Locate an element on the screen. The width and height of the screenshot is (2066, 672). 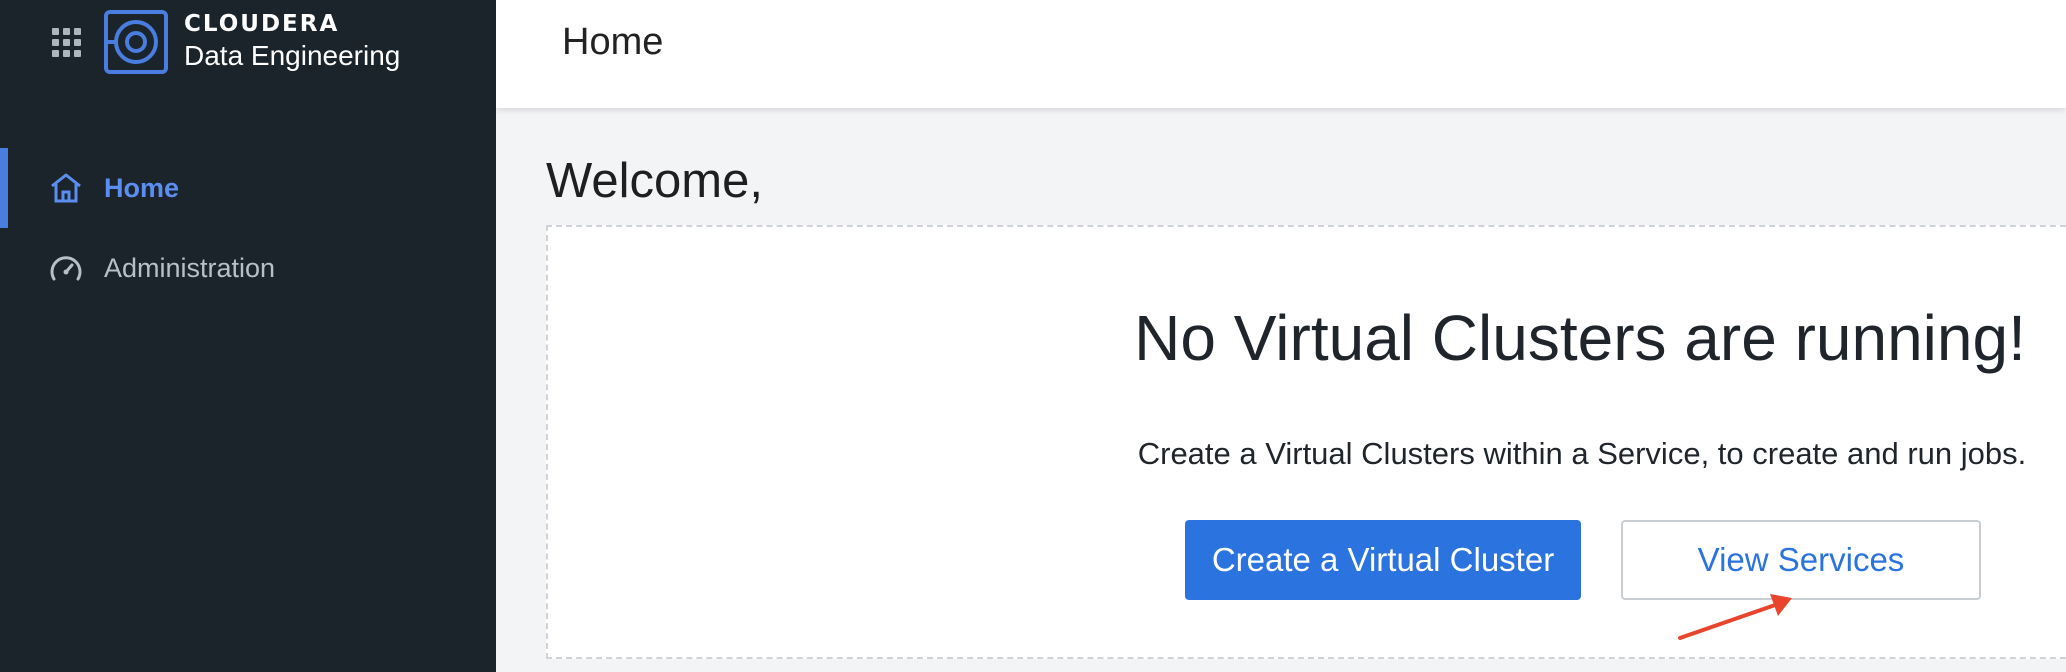
cloudera-logo-icon is located at coordinates (136, 42).